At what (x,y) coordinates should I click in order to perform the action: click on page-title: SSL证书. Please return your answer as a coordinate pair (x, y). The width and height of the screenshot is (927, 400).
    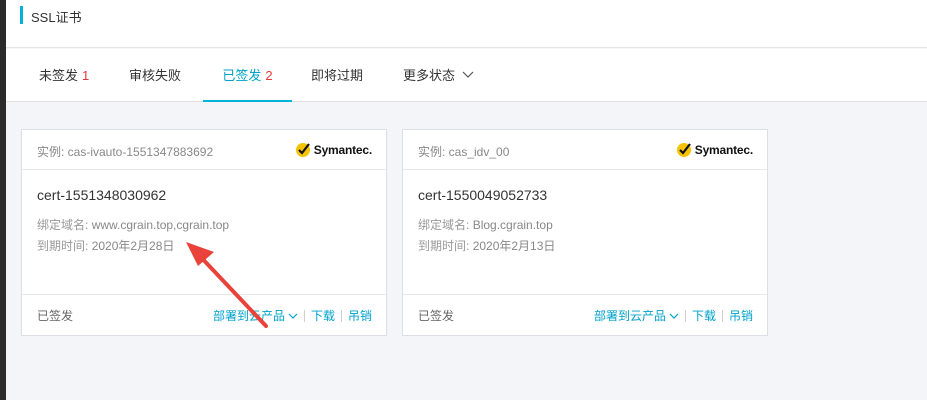
    Looking at the image, I should click on (56, 17).